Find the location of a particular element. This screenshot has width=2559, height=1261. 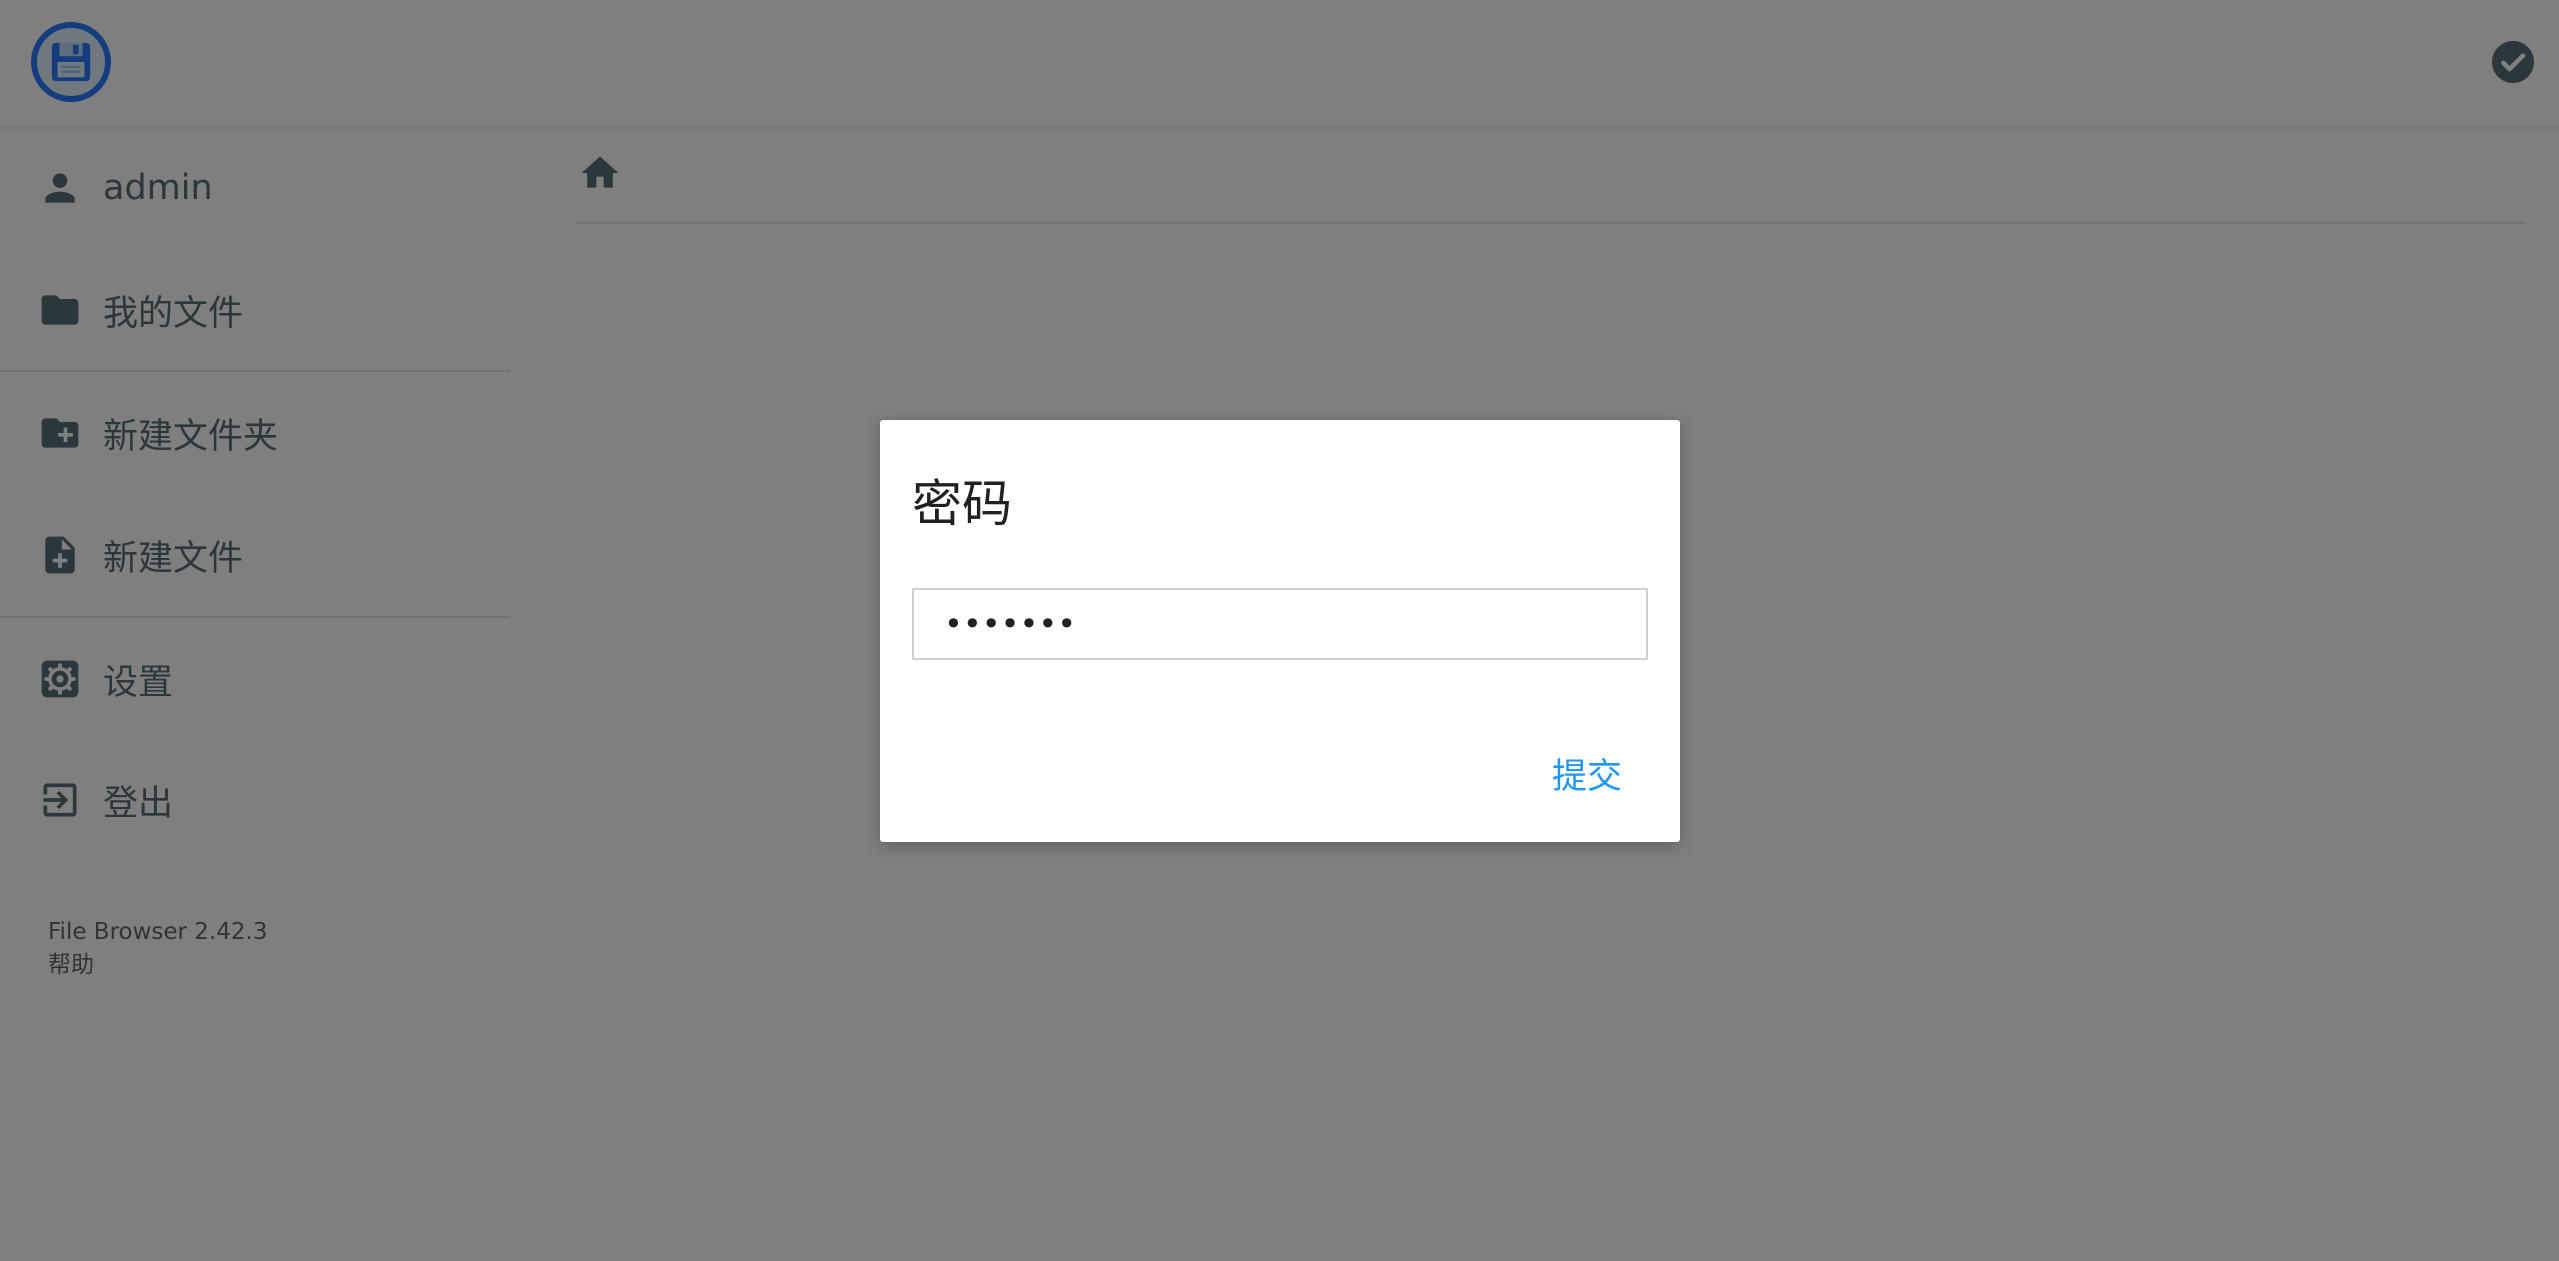

dialog-title: 密码 is located at coordinates (962, 504).